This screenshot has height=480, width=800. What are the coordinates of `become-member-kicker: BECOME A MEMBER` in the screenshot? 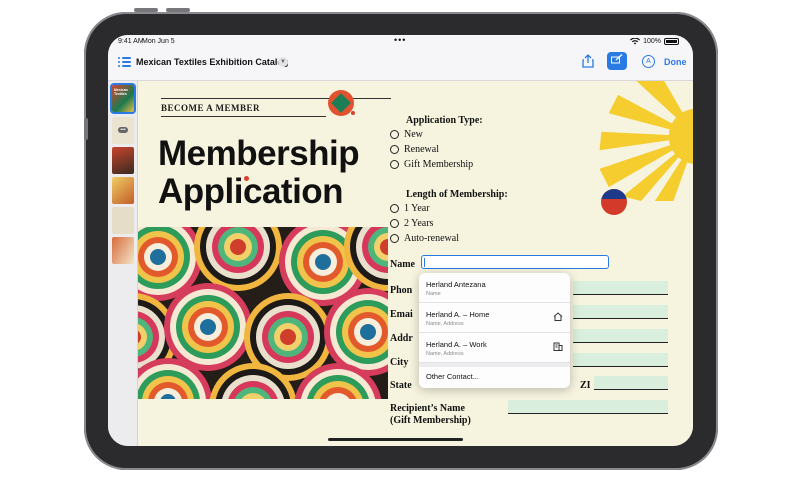 It's located at (211, 108).